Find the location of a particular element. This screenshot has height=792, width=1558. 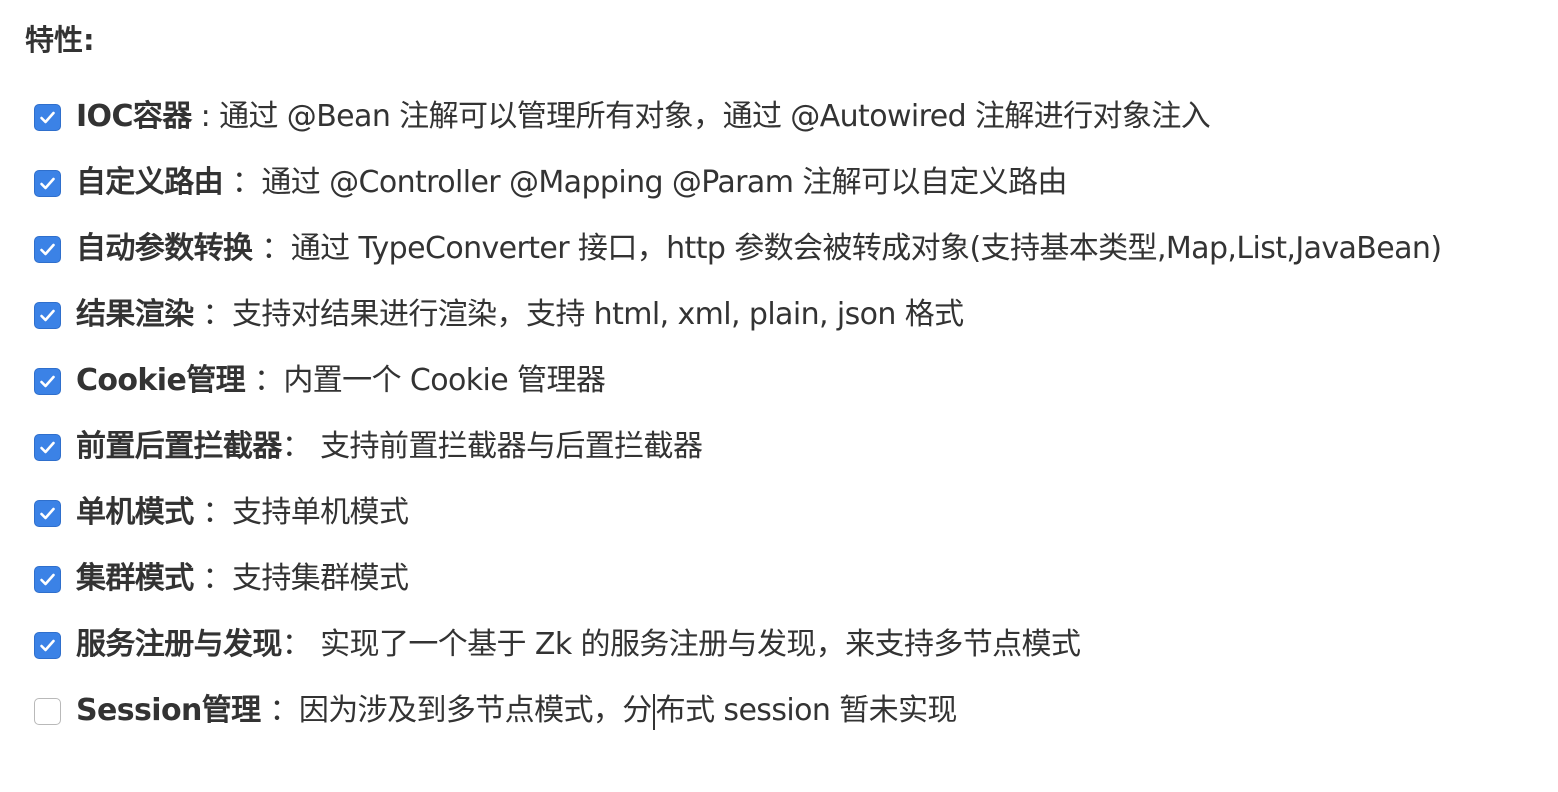

task-description: ： 实现了一个基于 Zk 的服务注册与发现，来支持多节点模式 is located at coordinates (681, 644).